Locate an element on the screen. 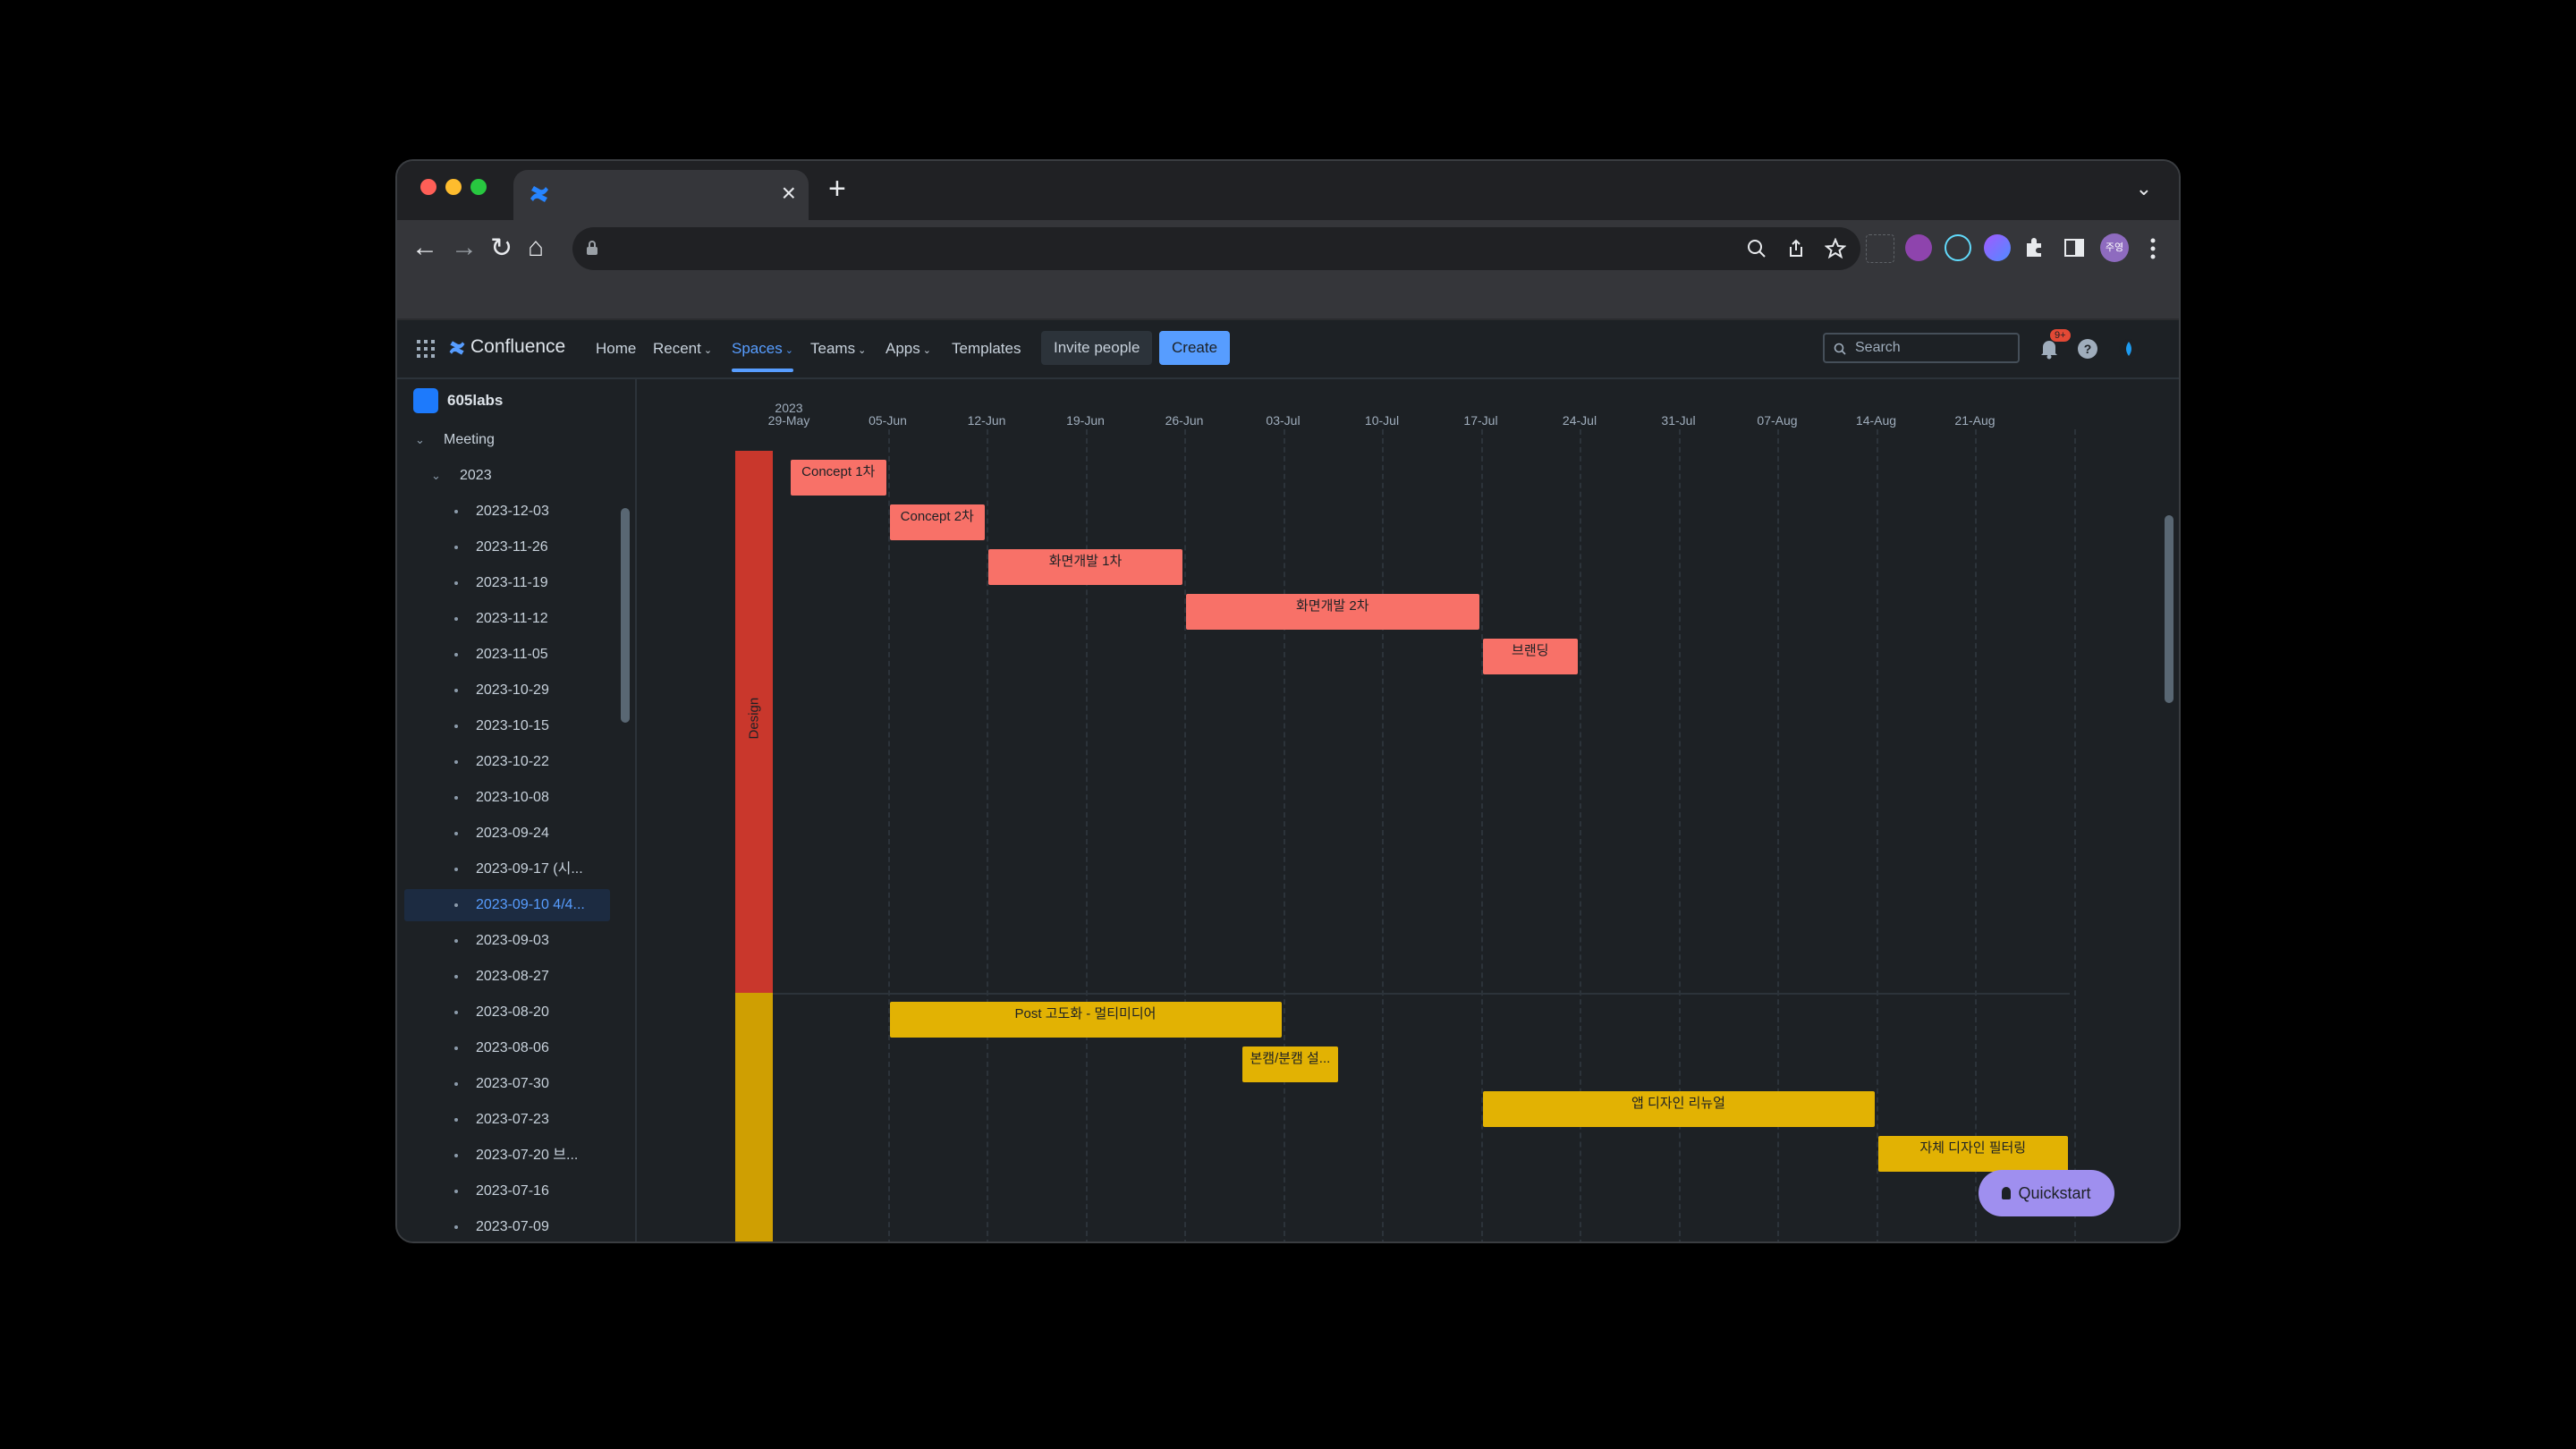  new-tab-button: + is located at coordinates (837, 189).